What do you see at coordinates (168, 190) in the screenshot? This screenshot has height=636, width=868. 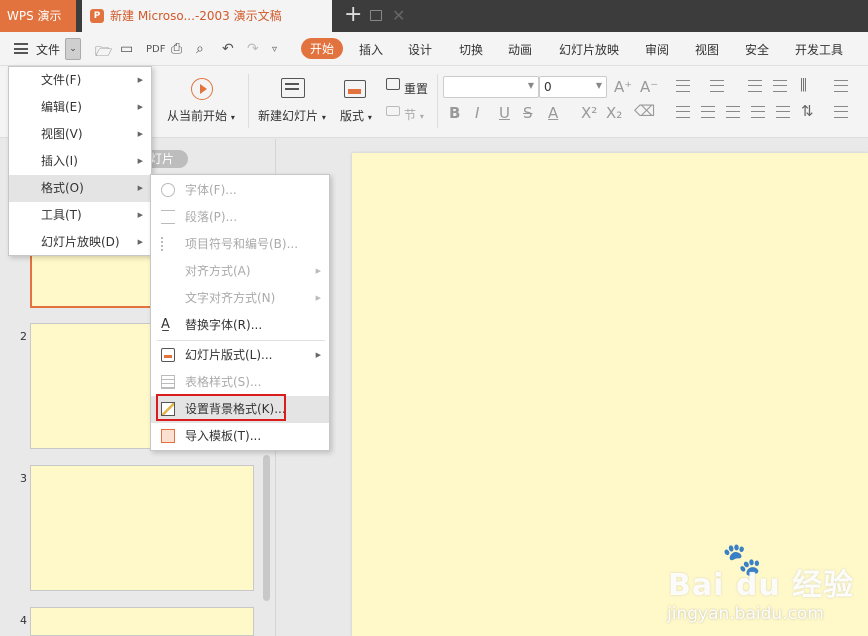 I see `font-icon` at bounding box center [168, 190].